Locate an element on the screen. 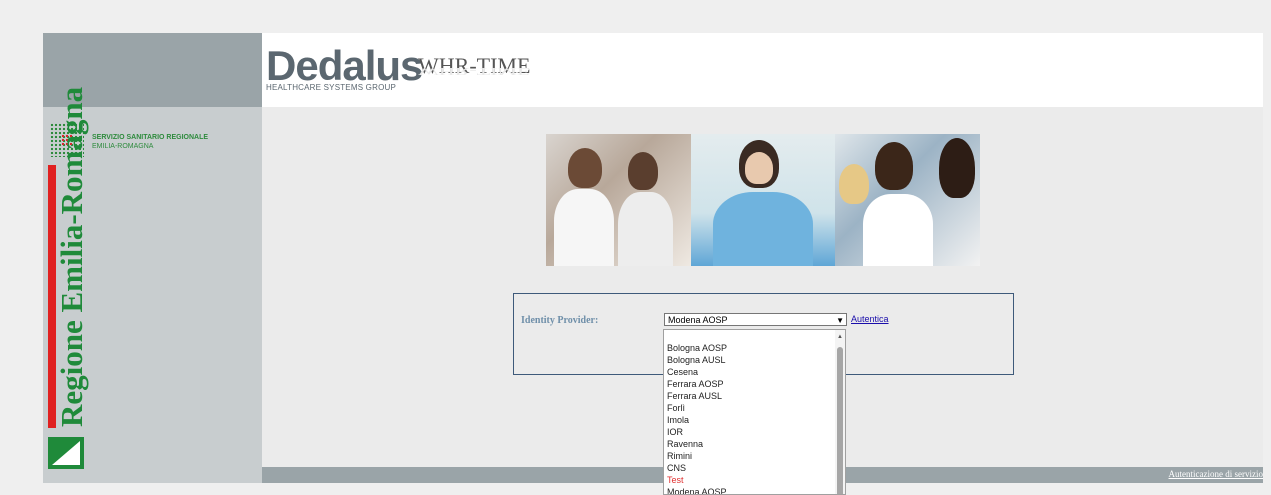  option-imola: Imola is located at coordinates (756, 420).